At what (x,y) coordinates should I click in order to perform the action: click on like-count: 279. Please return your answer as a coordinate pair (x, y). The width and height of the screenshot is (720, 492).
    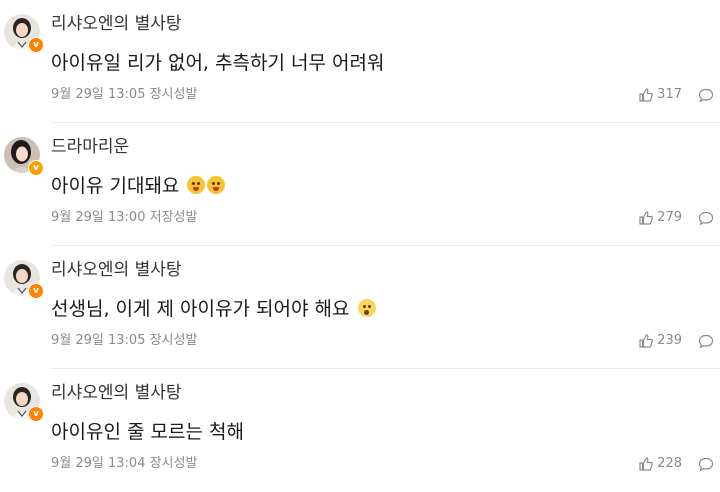
    Looking at the image, I should click on (669, 217).